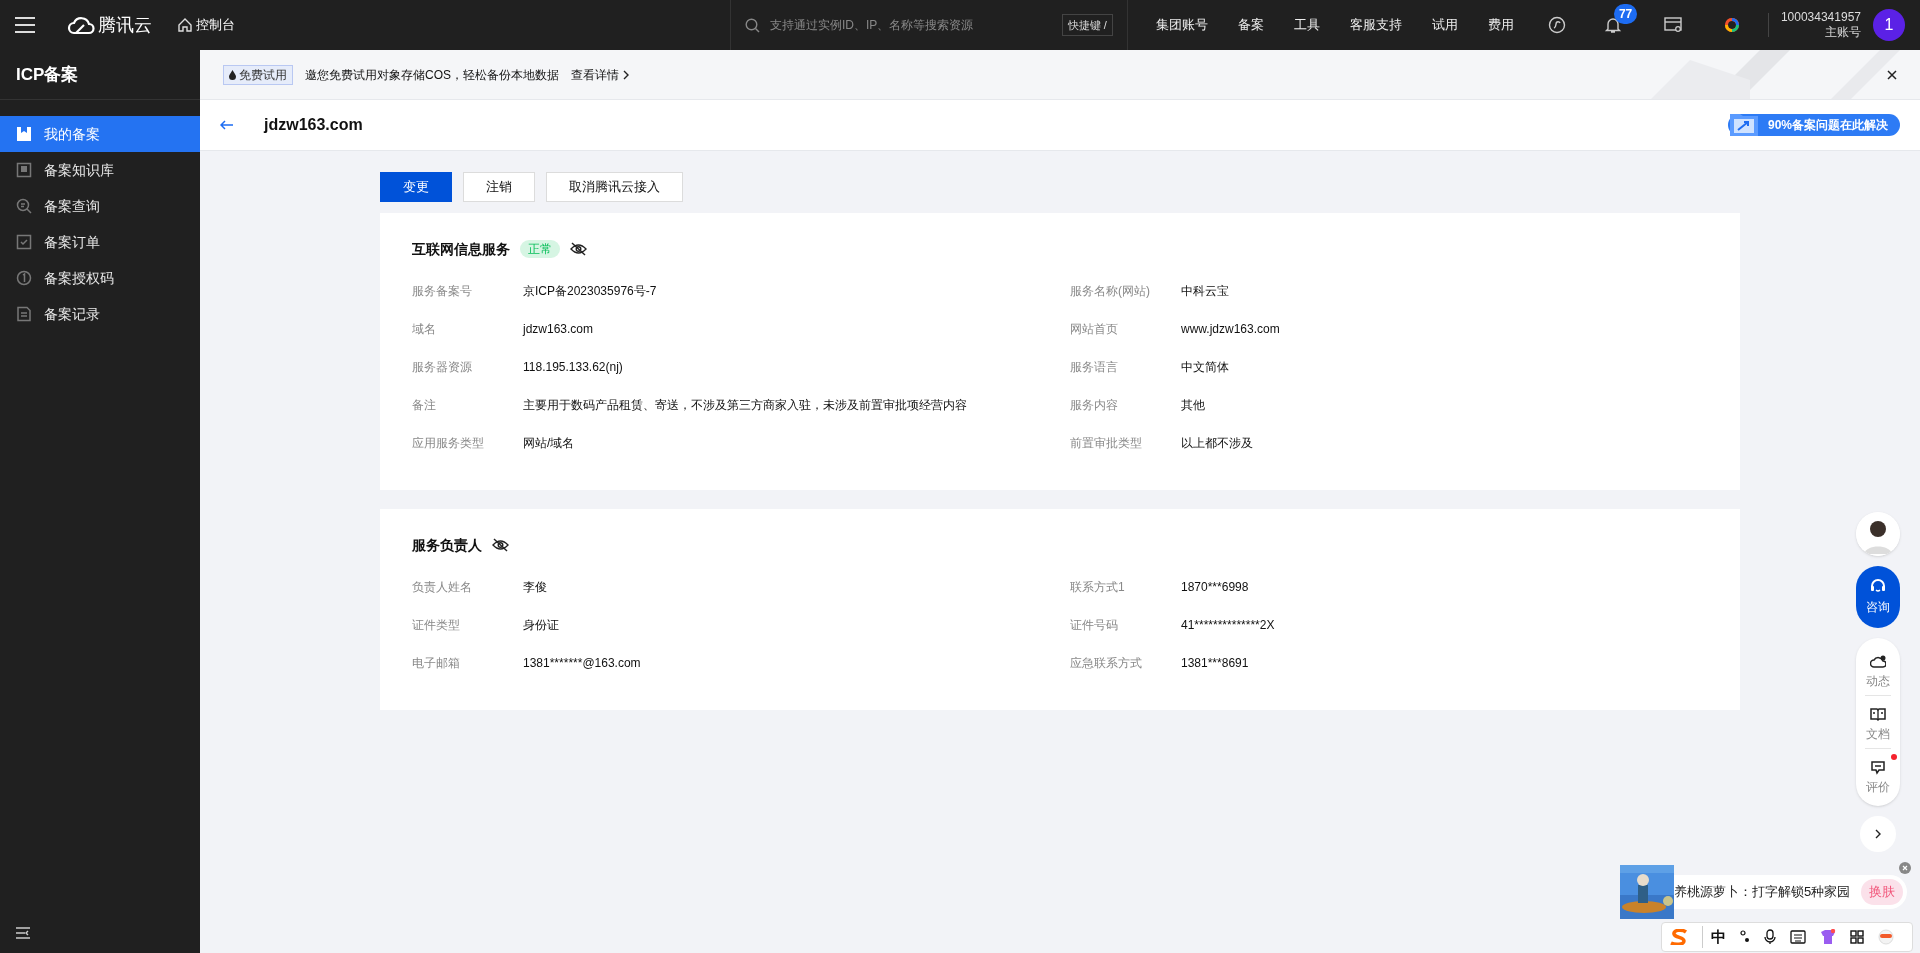  What do you see at coordinates (1843, 32) in the screenshot?
I see `account-role: 主账号` at bounding box center [1843, 32].